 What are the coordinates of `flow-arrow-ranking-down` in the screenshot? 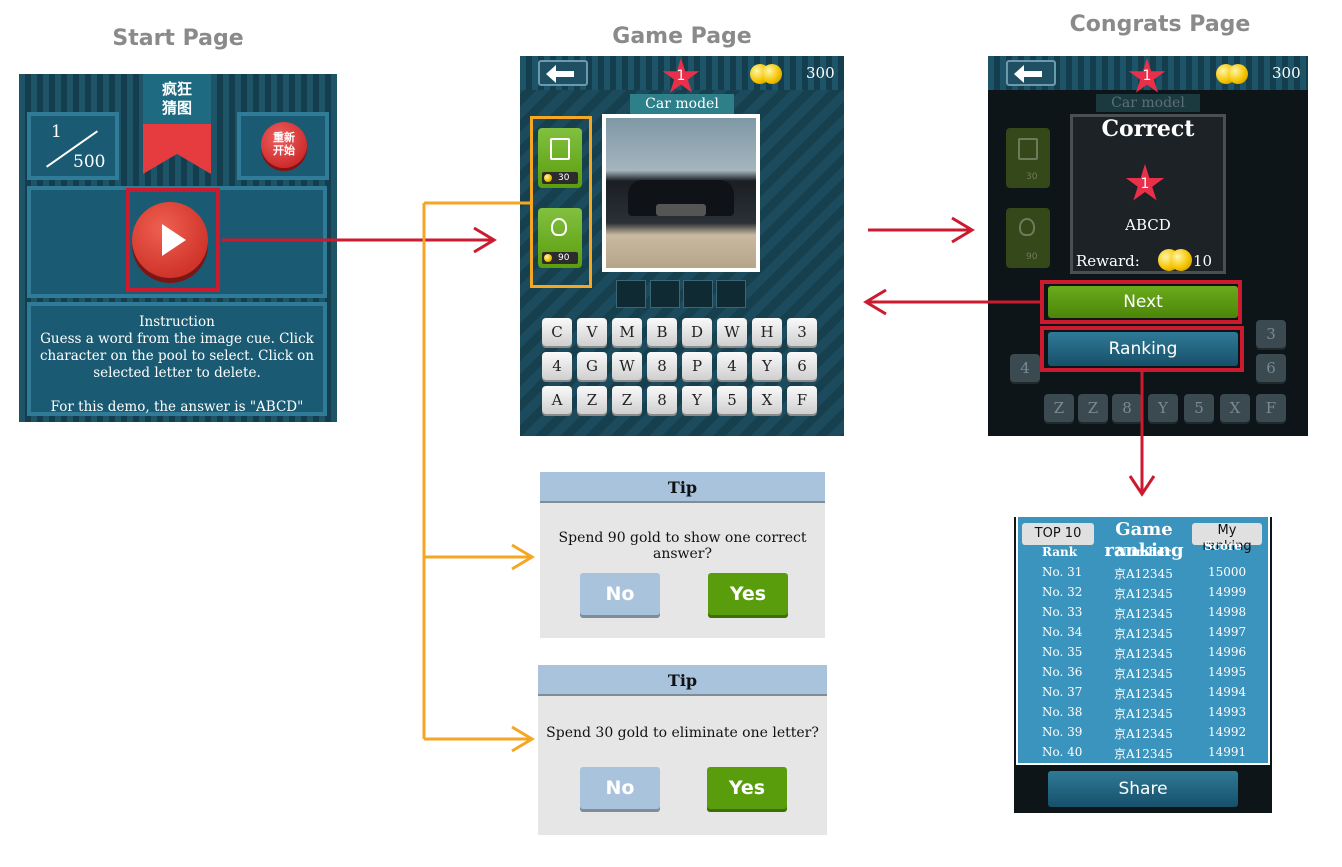 It's located at (1142, 434).